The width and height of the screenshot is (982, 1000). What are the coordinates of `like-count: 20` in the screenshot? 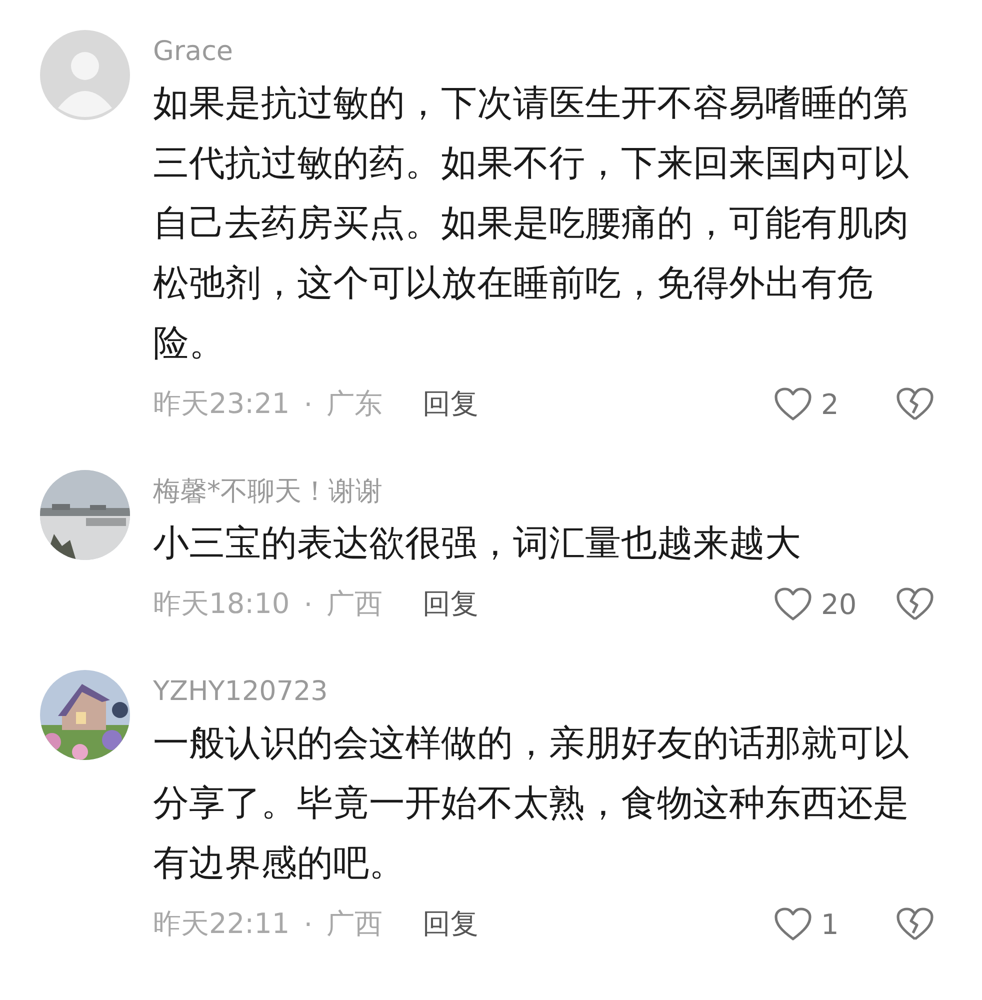 It's located at (839, 604).